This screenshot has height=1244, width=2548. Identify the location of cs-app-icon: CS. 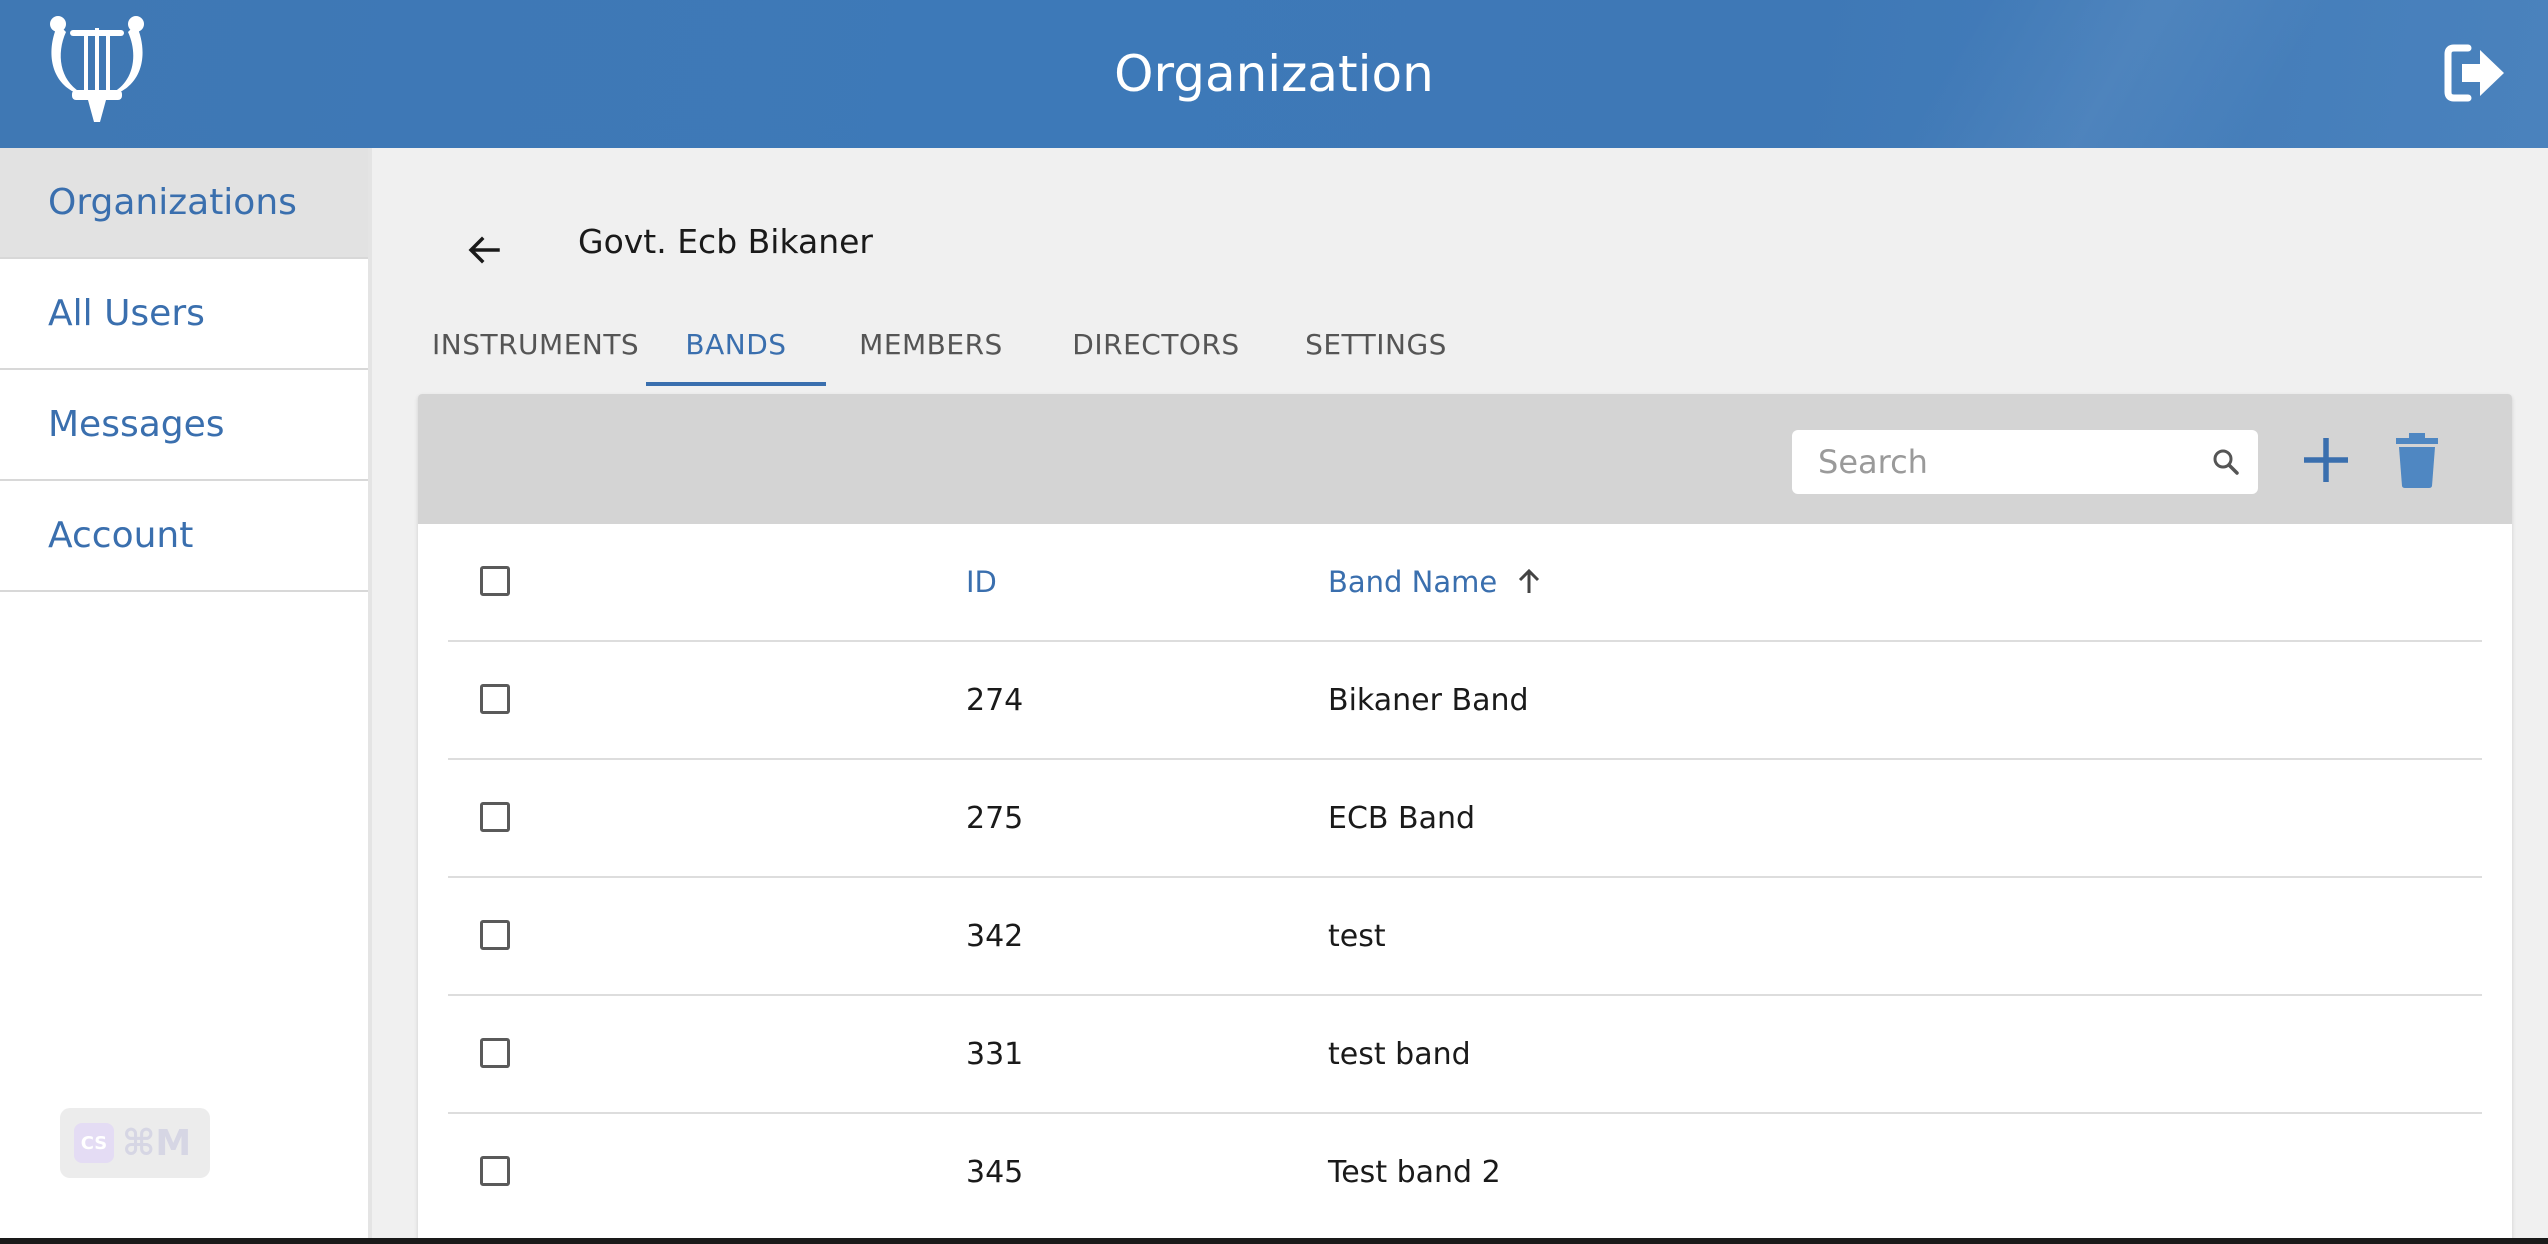
(94, 1143).